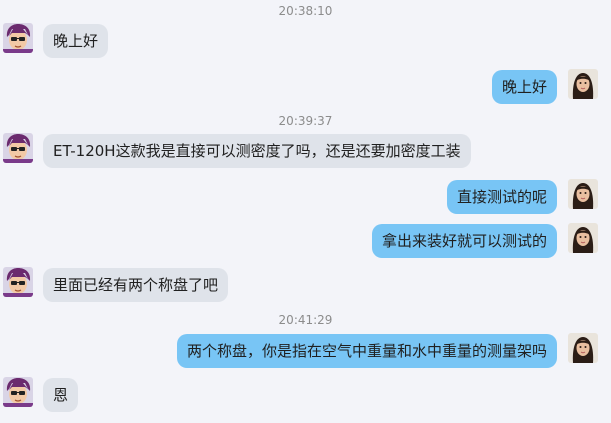 The height and width of the screenshot is (423, 611). Describe the element at coordinates (524, 87) in the screenshot. I see `message-bubble-outgoing: 晚上好` at that location.